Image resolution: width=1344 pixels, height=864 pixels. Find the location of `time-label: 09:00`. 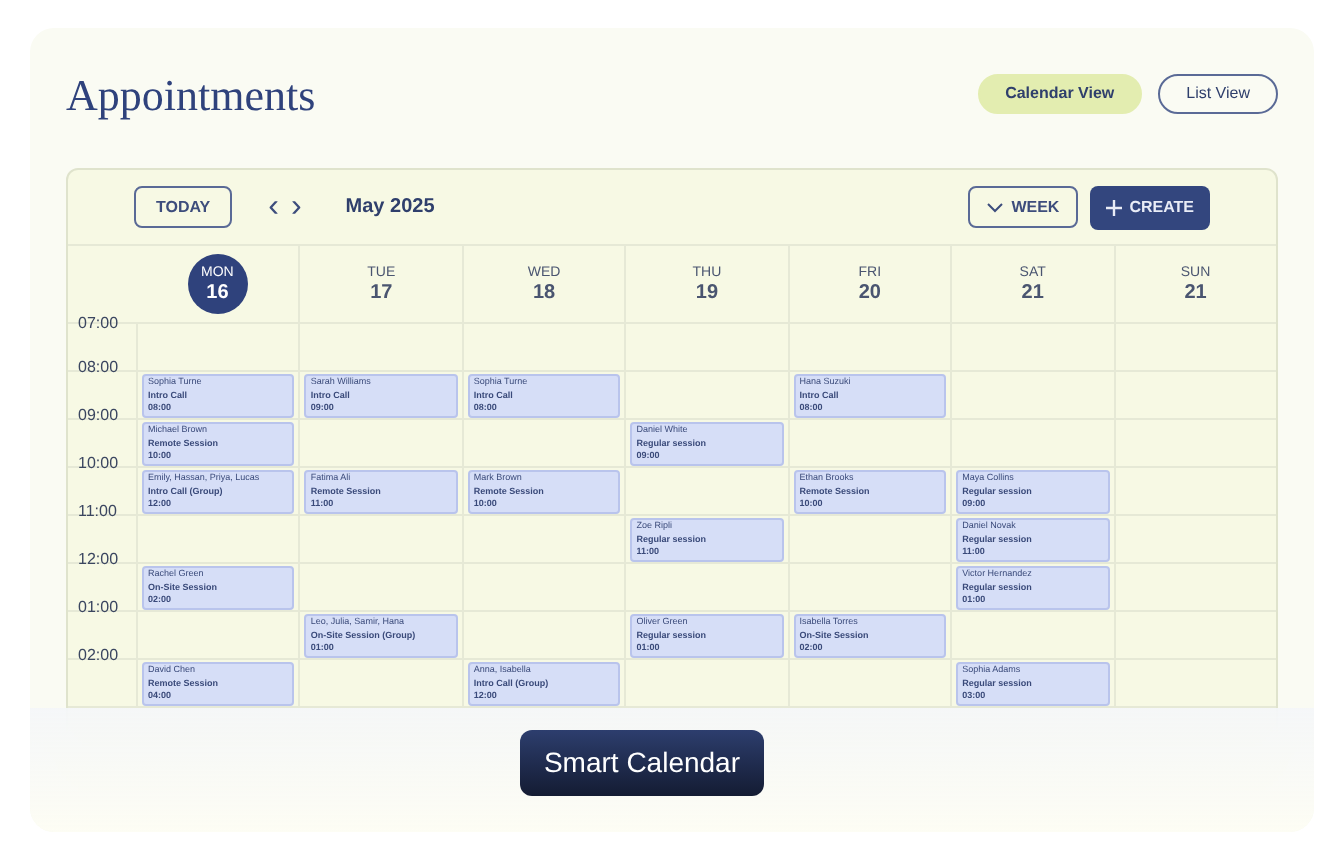

time-label: 09:00 is located at coordinates (98, 416).